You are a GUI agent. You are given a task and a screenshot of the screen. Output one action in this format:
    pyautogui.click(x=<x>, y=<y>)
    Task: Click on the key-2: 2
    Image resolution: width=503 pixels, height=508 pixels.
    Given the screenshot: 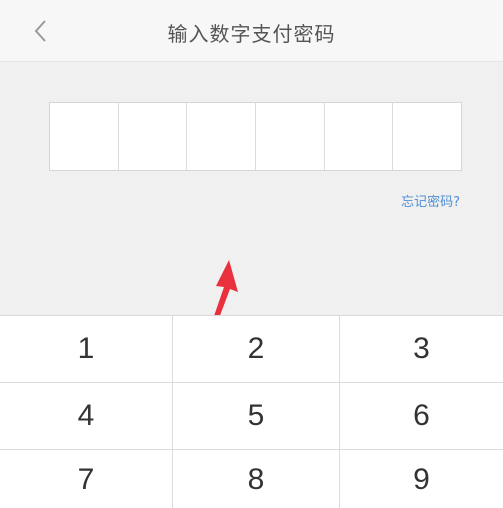 What is the action you would take?
    pyautogui.click(x=256, y=349)
    